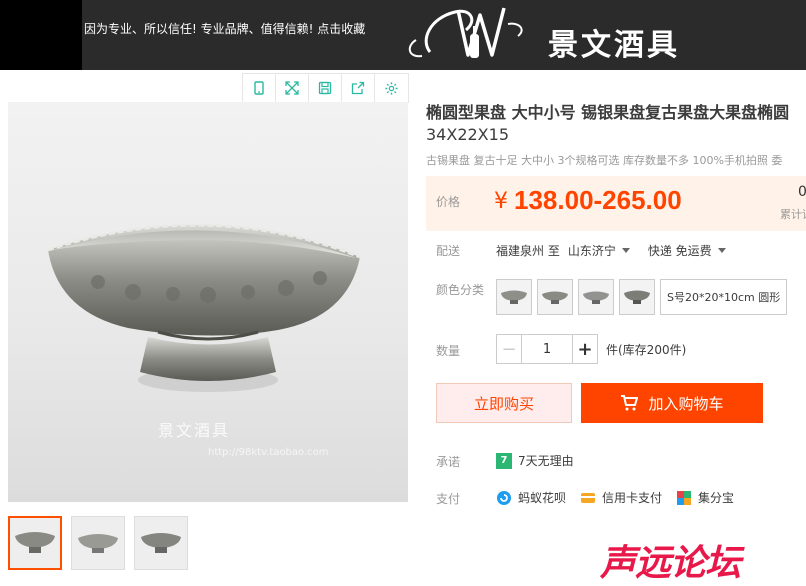 The image size is (806, 586). Describe the element at coordinates (448, 202) in the screenshot. I see `price-label: 价格` at that location.